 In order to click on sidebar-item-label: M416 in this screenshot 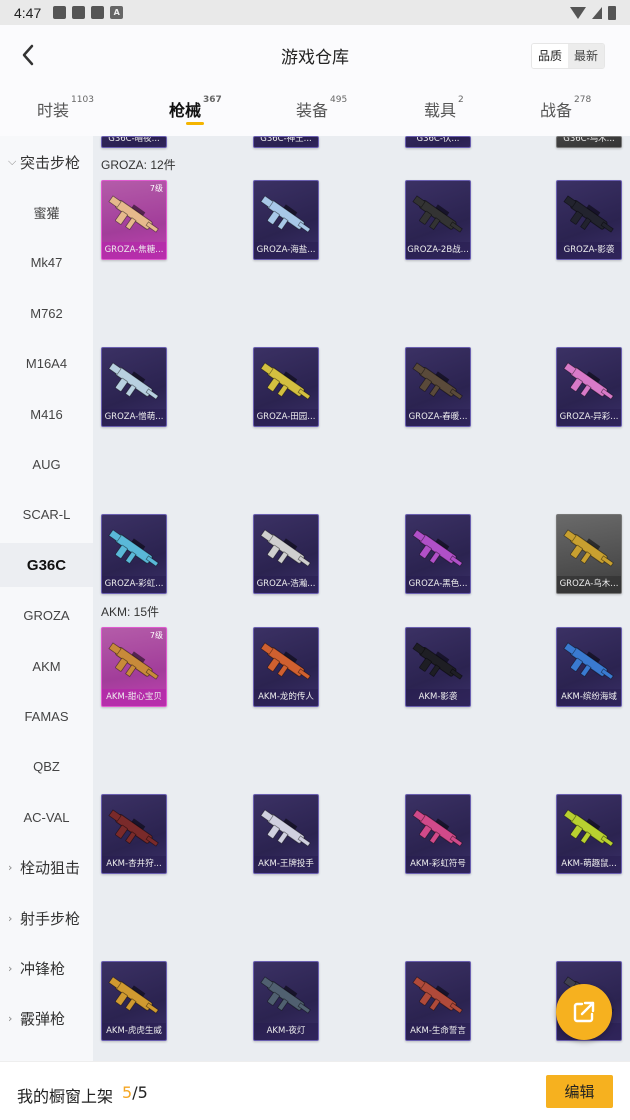, I will do `click(46, 414)`.